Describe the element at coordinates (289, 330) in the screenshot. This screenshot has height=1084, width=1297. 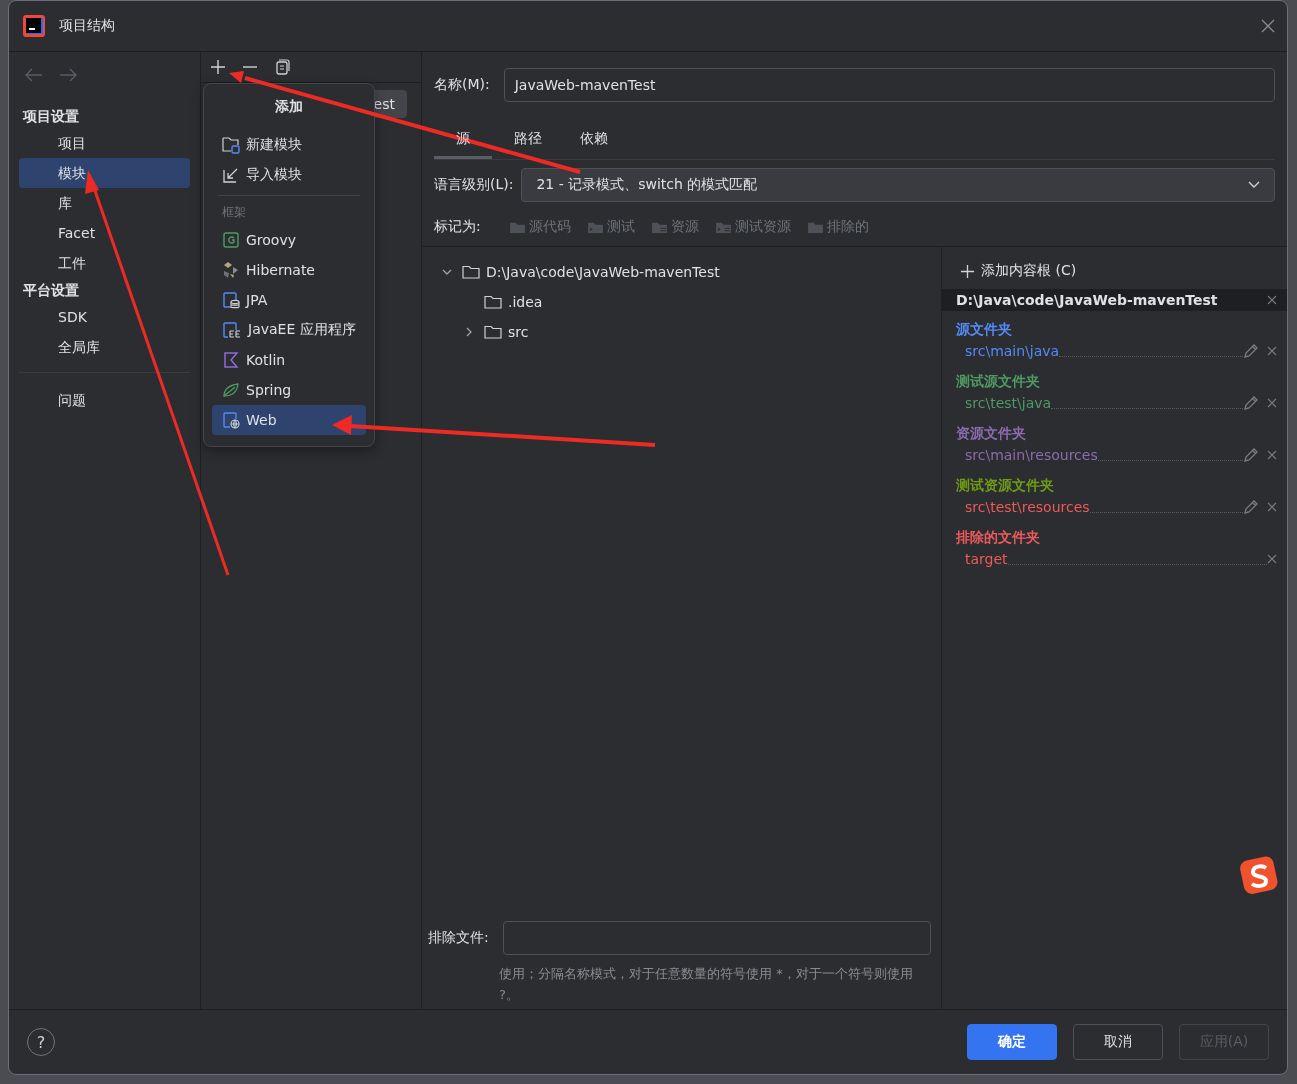
I see `menu-item: JavaEE 应用程序` at that location.